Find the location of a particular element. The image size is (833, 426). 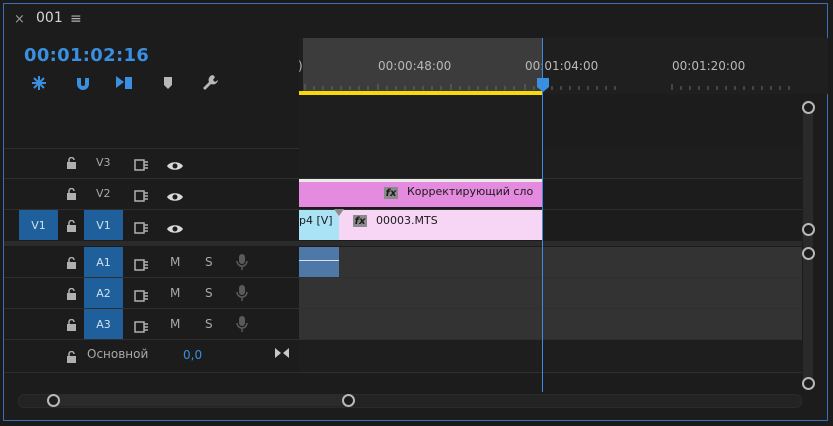

adjustment-layer-clip: fx Корректирующий сло is located at coordinates (421, 193).